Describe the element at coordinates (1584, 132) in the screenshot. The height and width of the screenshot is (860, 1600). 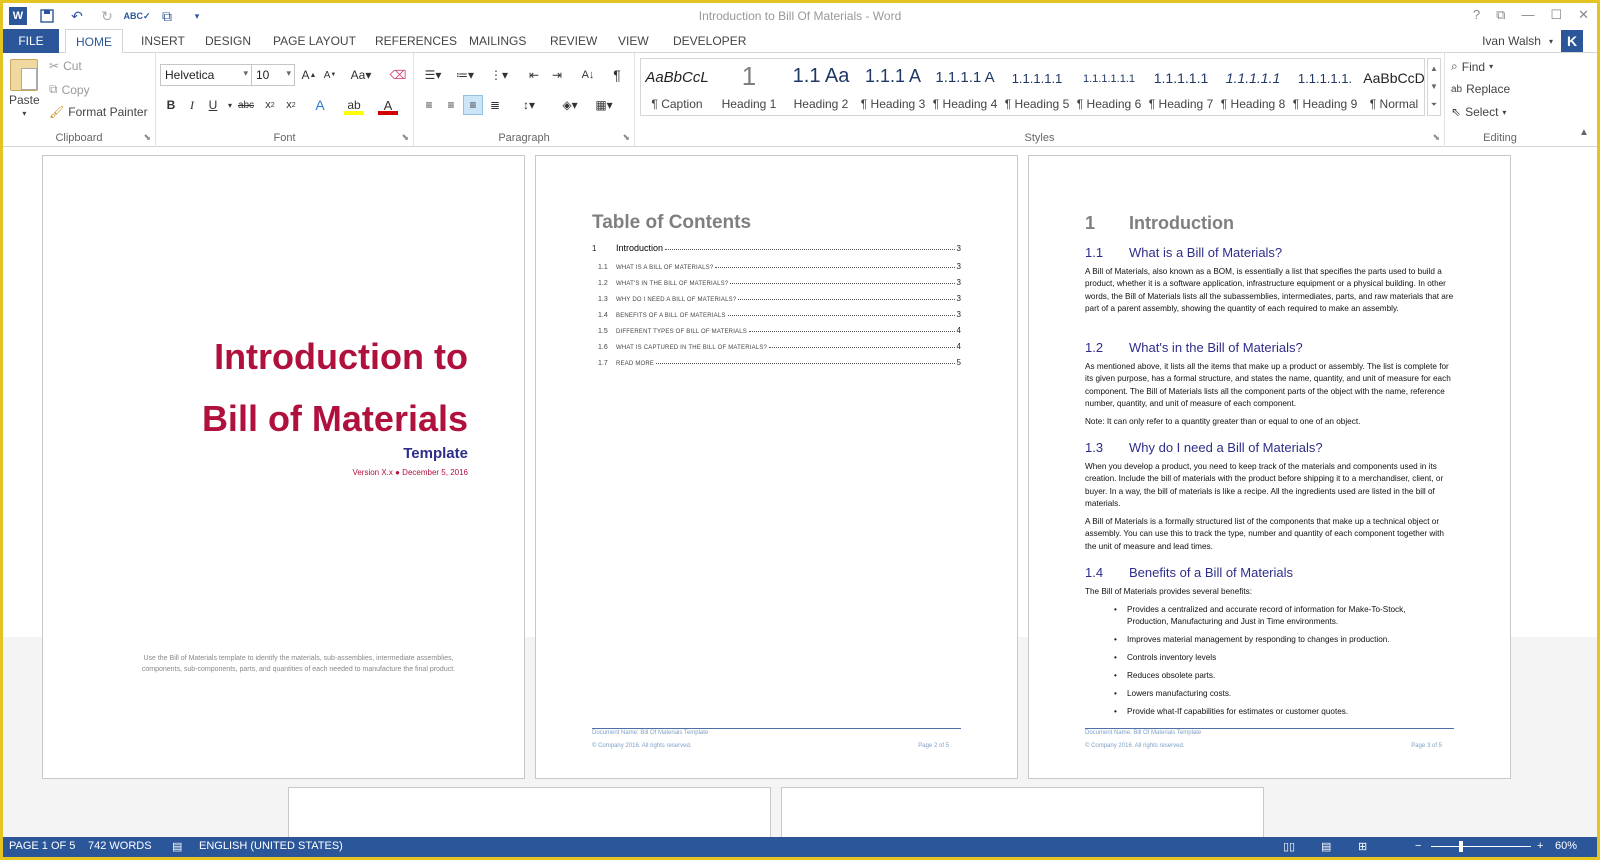
I see `collapse-ribbon-icon: ▲` at that location.